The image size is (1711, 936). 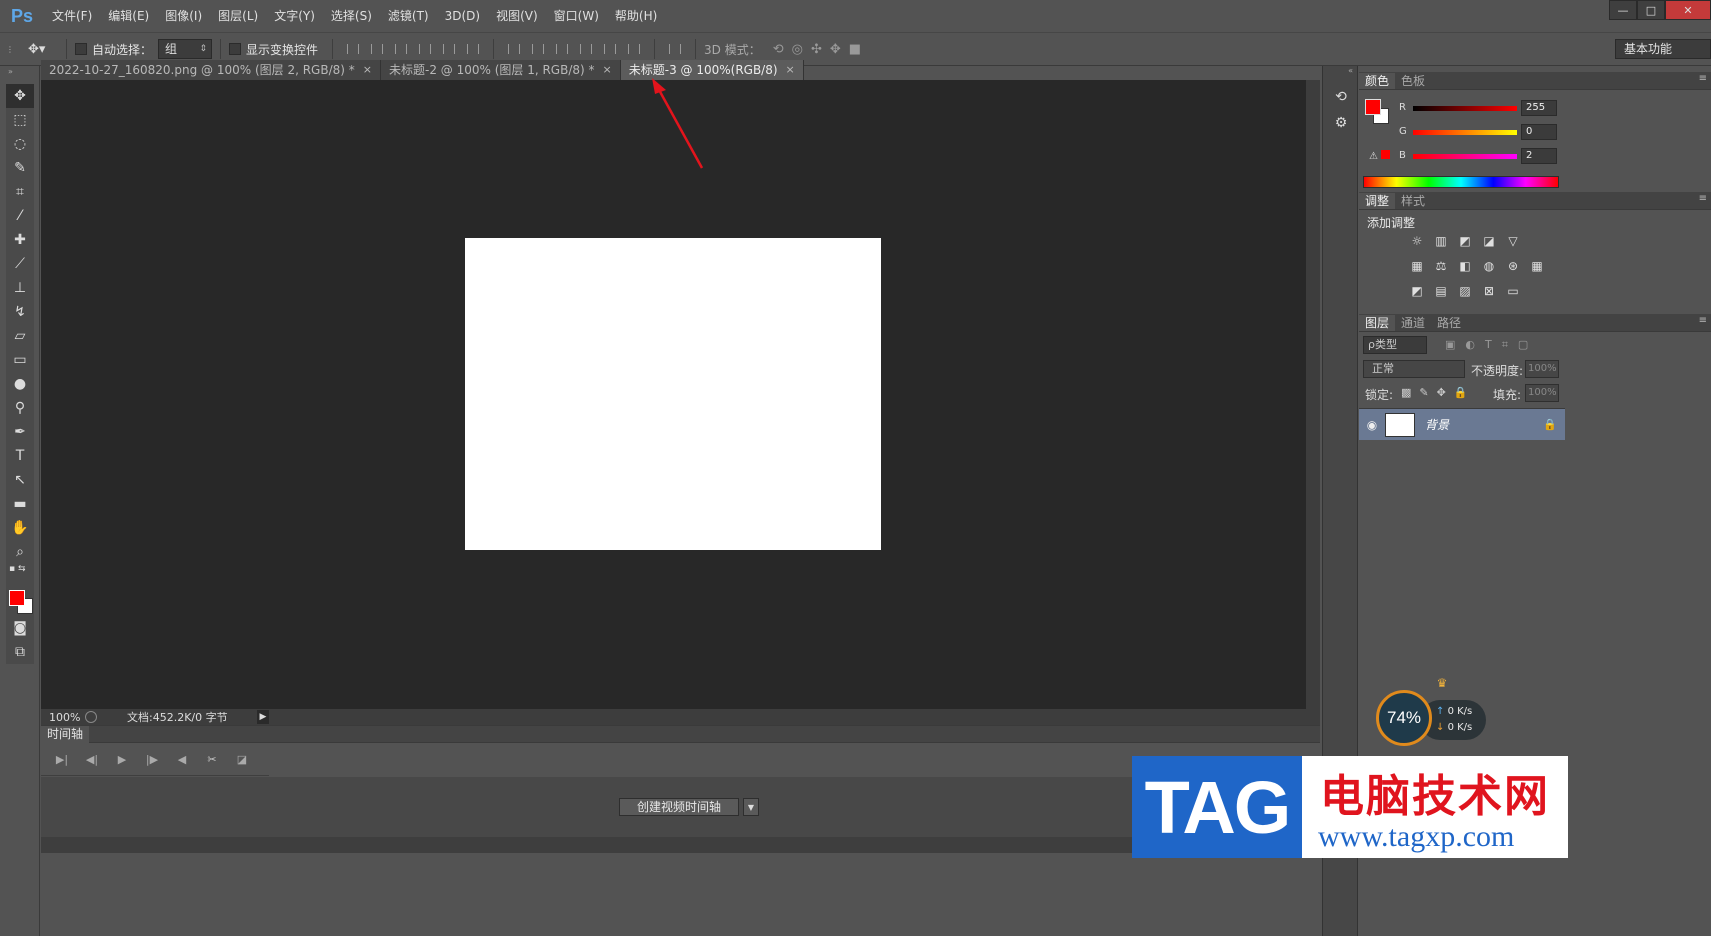 I want to click on brush-tool-icon: ⟋, so click(x=20, y=264).